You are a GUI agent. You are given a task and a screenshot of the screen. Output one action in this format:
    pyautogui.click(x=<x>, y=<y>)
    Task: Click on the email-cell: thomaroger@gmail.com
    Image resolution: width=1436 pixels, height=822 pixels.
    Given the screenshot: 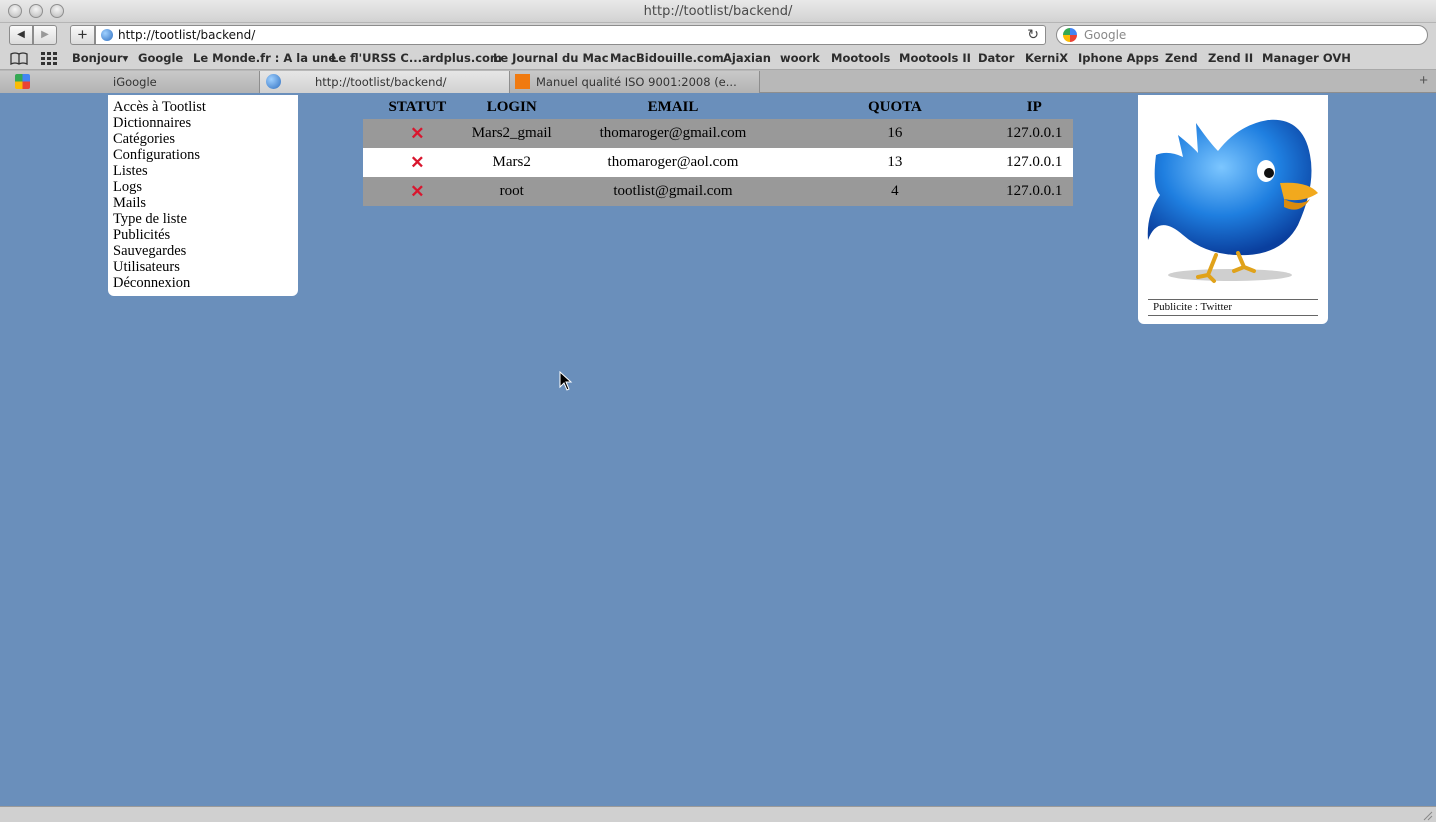 What is the action you would take?
    pyautogui.click(x=673, y=133)
    